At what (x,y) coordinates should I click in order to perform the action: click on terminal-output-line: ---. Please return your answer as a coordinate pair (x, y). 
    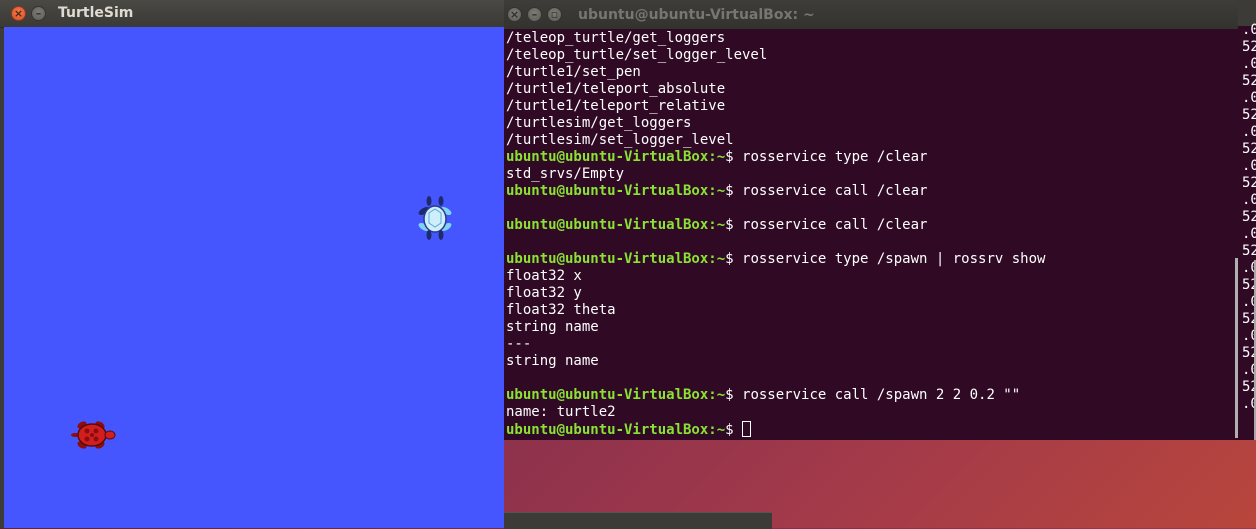
    Looking at the image, I should click on (872, 344).